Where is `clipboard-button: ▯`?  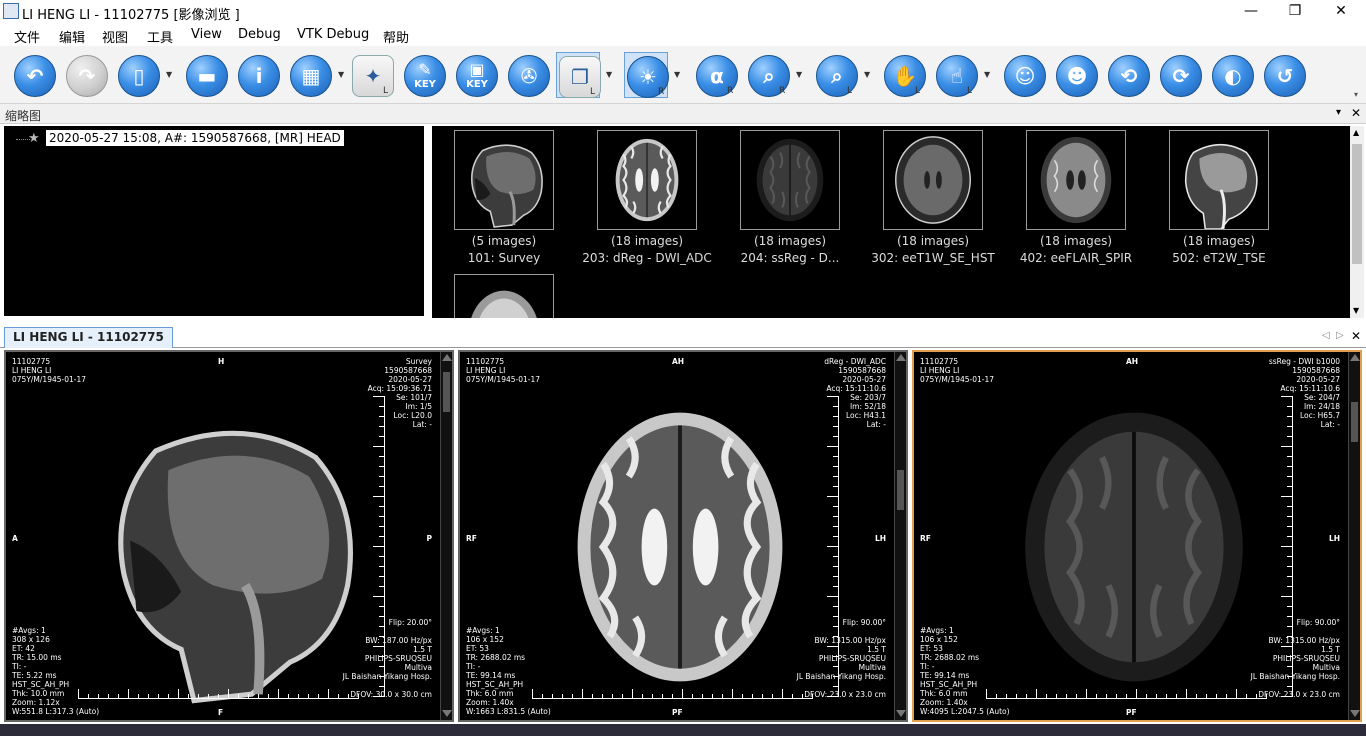
clipboard-button: ▯ is located at coordinates (138, 75).